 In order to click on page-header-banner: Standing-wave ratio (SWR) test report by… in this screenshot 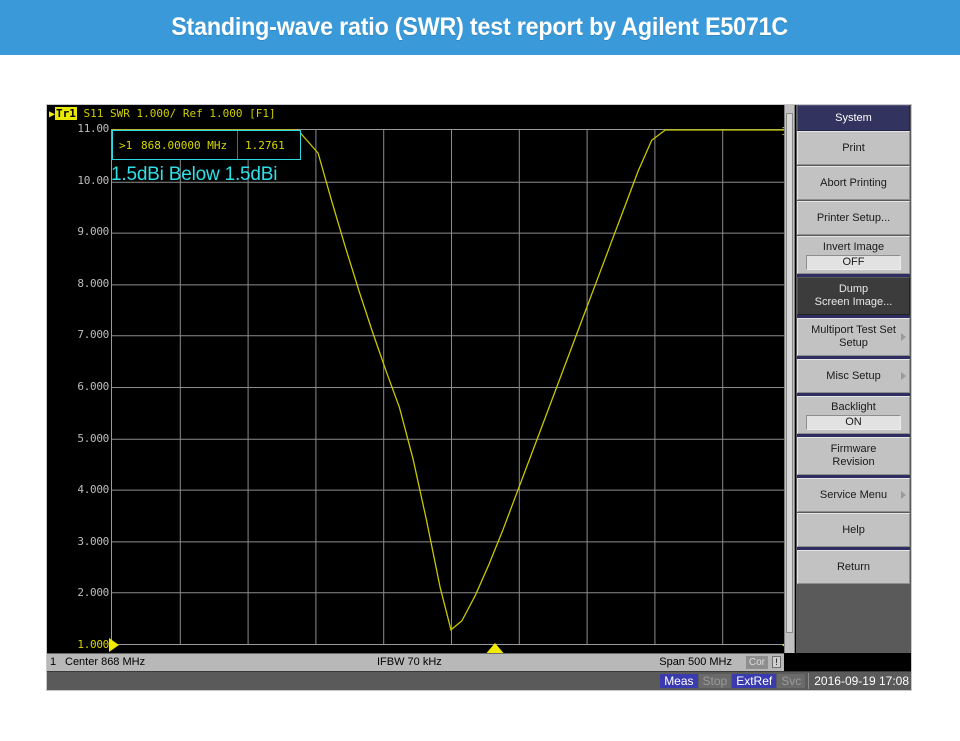, I will do `click(480, 27)`.